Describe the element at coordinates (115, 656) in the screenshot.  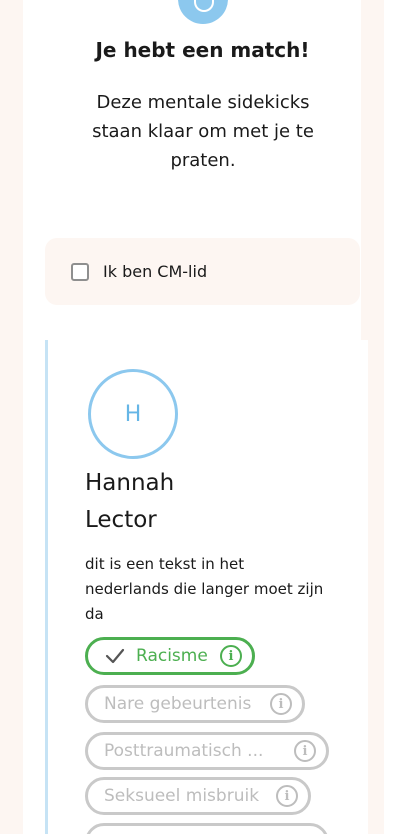
I see `check-icon` at that location.